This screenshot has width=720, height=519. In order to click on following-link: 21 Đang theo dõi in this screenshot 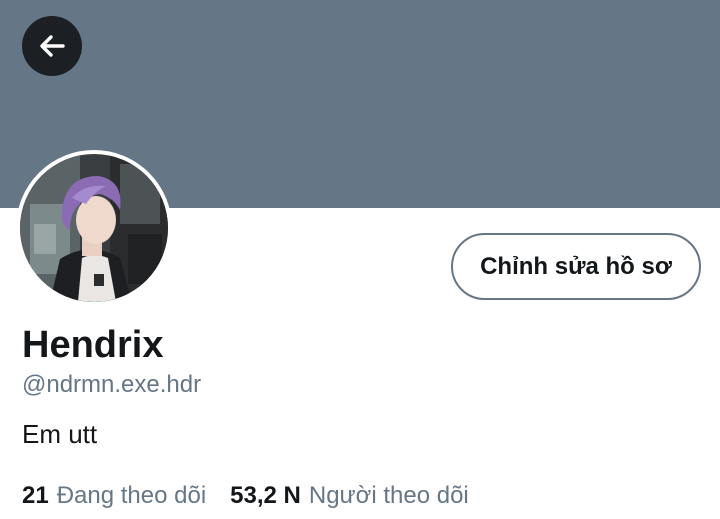, I will do `click(114, 496)`.